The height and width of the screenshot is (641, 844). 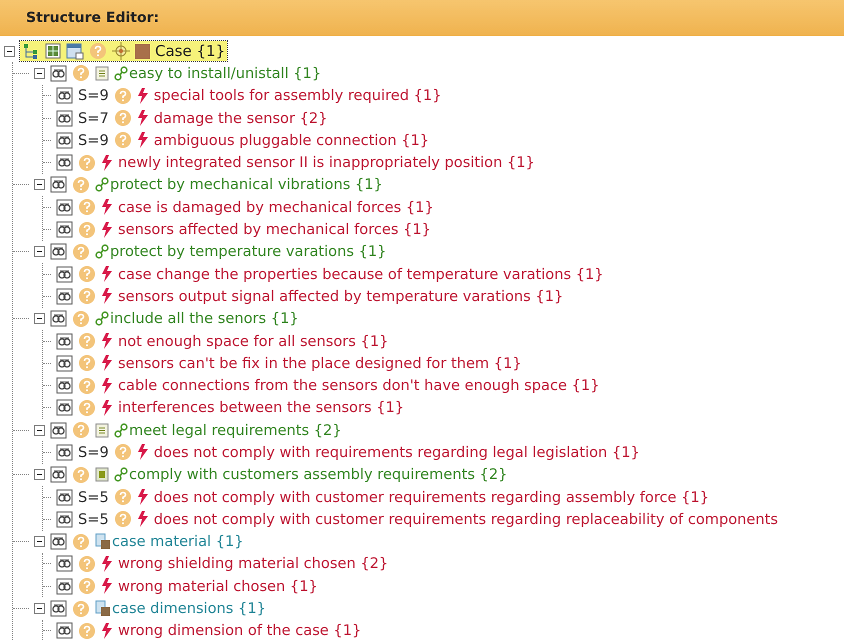 What do you see at coordinates (241, 118) in the screenshot?
I see `failure-label: damage the sensor {2}` at bounding box center [241, 118].